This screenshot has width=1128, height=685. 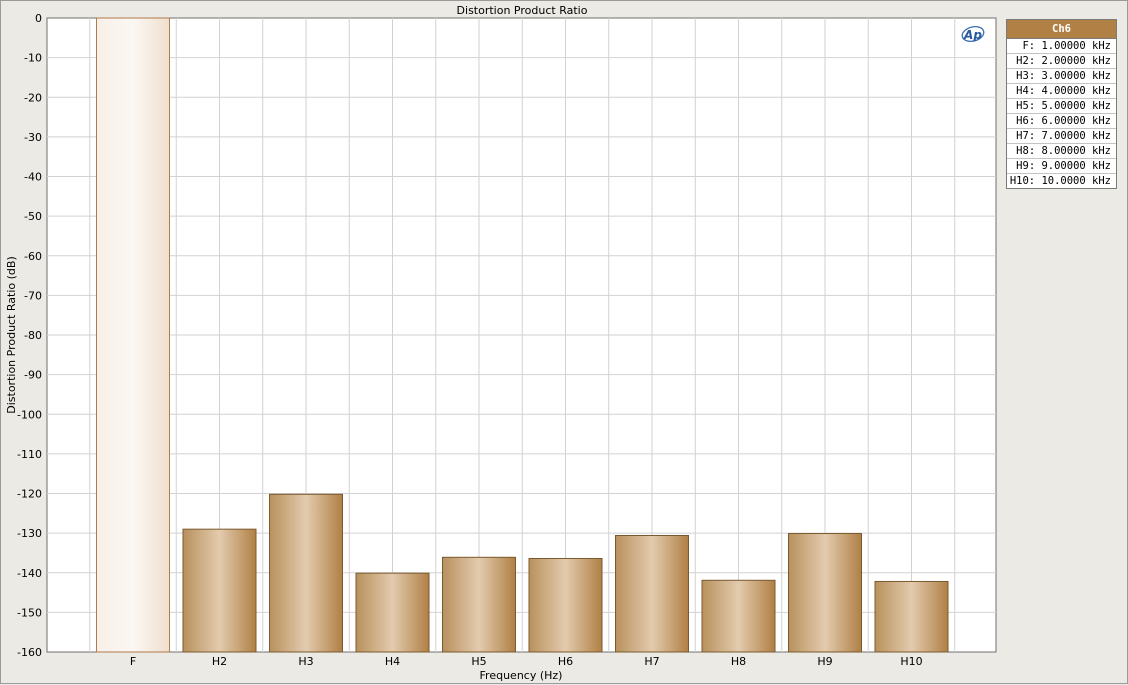 What do you see at coordinates (1061, 76) in the screenshot?
I see `legend-item: H3: 3.00000 kHz` at bounding box center [1061, 76].